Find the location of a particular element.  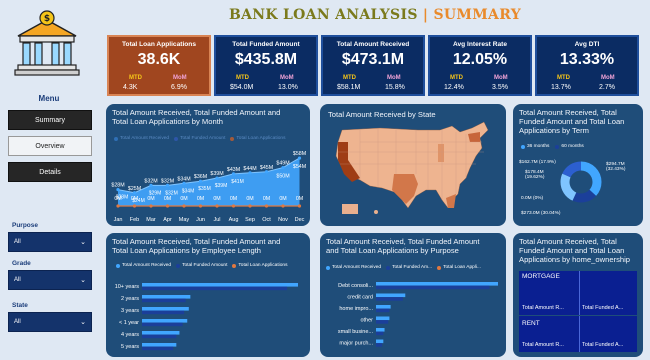

bank-logo-icon: $ is located at coordinates (47, 43).